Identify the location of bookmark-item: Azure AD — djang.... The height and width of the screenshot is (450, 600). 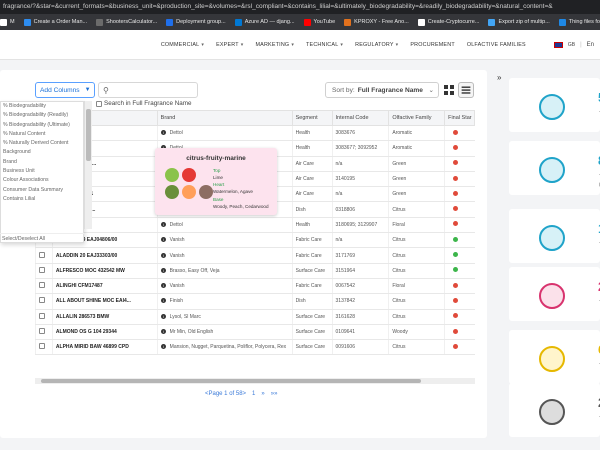
(264, 22).